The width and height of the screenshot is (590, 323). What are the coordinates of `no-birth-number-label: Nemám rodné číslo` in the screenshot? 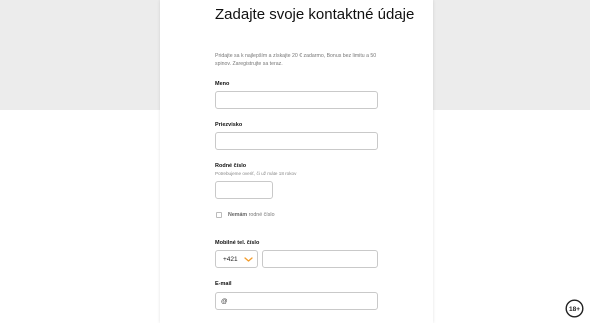 It's located at (251, 215).